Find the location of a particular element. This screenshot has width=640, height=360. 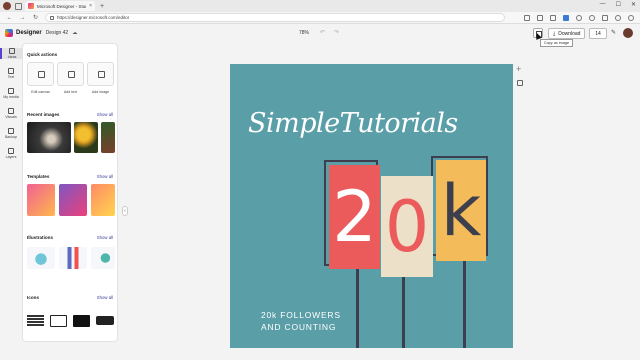

rail-label: Text is located at coordinates (11, 77).